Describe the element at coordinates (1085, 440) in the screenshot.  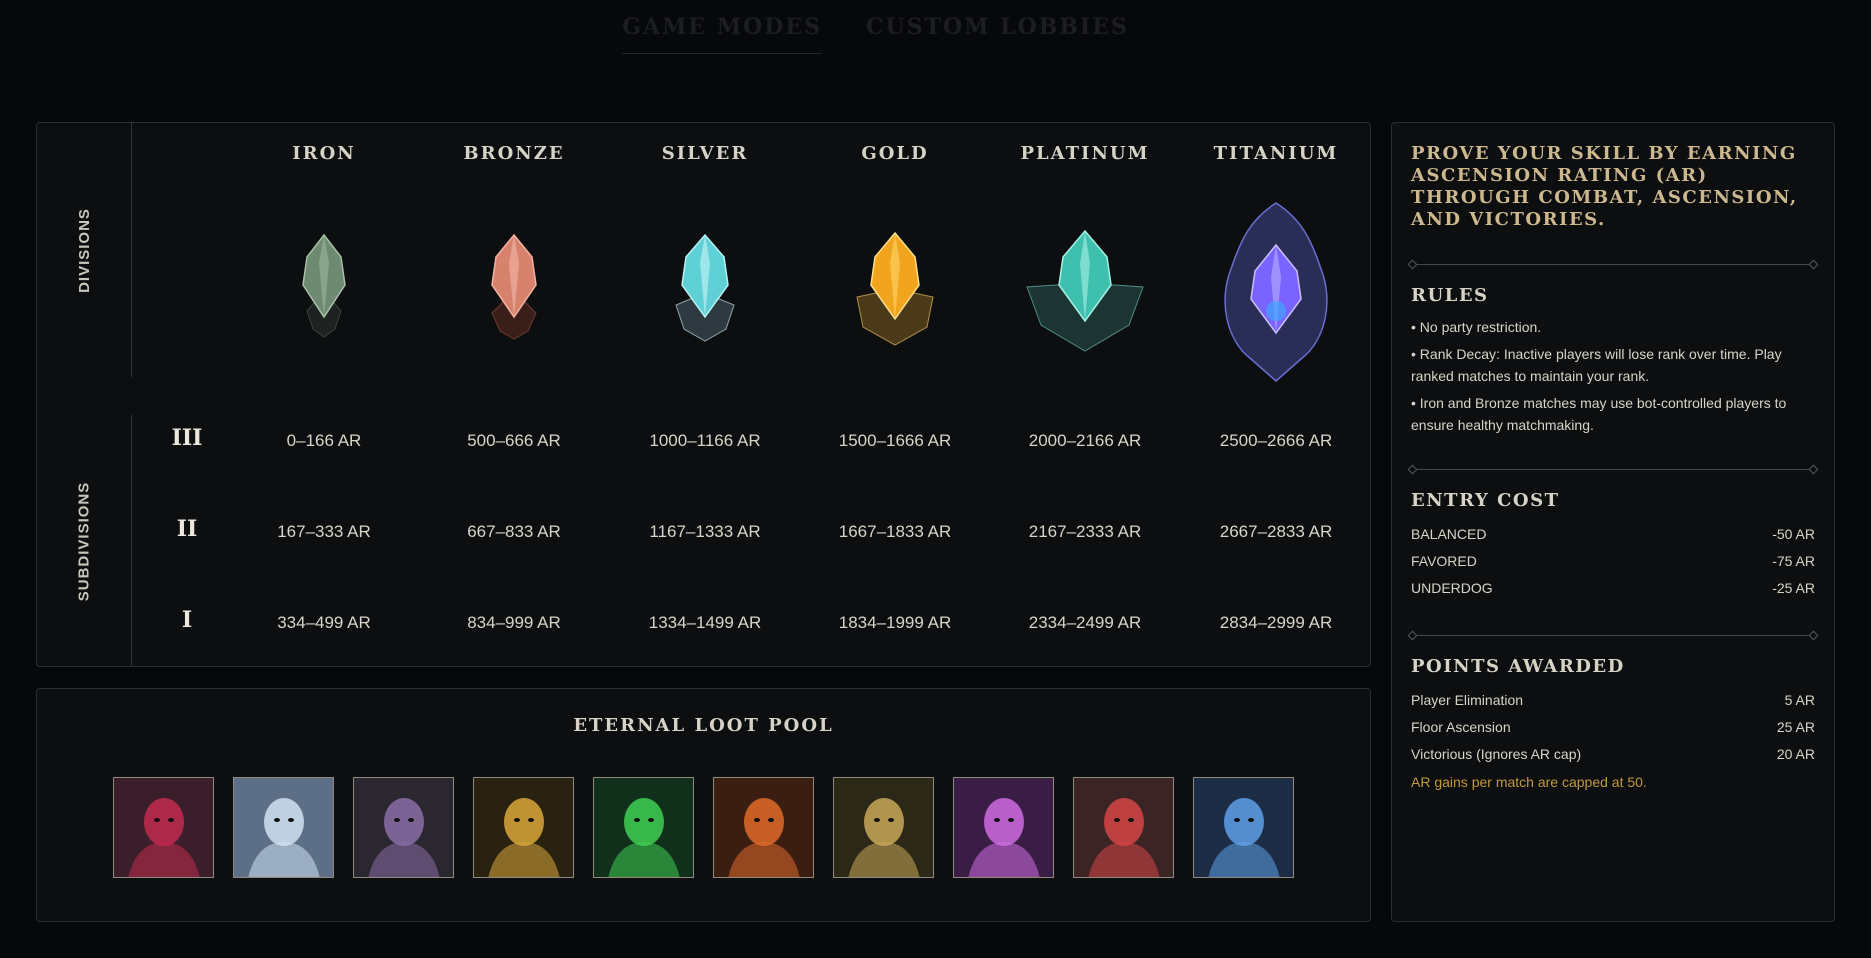
I see `ar-range-cell: 2000–2166 AR` at that location.